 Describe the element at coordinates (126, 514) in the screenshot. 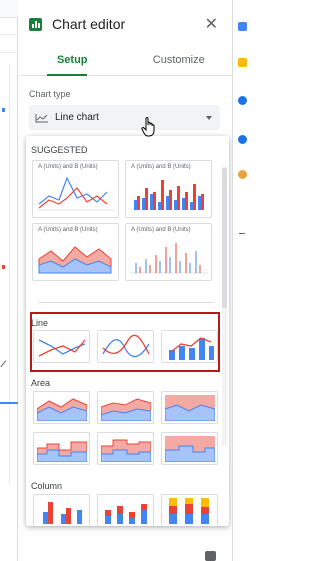

I see `stacked-column-chart-icon` at that location.